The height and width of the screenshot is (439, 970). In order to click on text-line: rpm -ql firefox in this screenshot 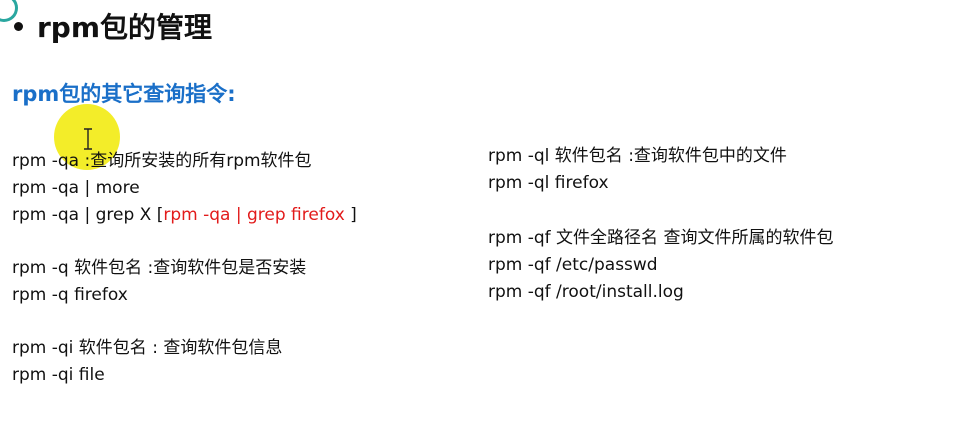, I will do `click(548, 183)`.